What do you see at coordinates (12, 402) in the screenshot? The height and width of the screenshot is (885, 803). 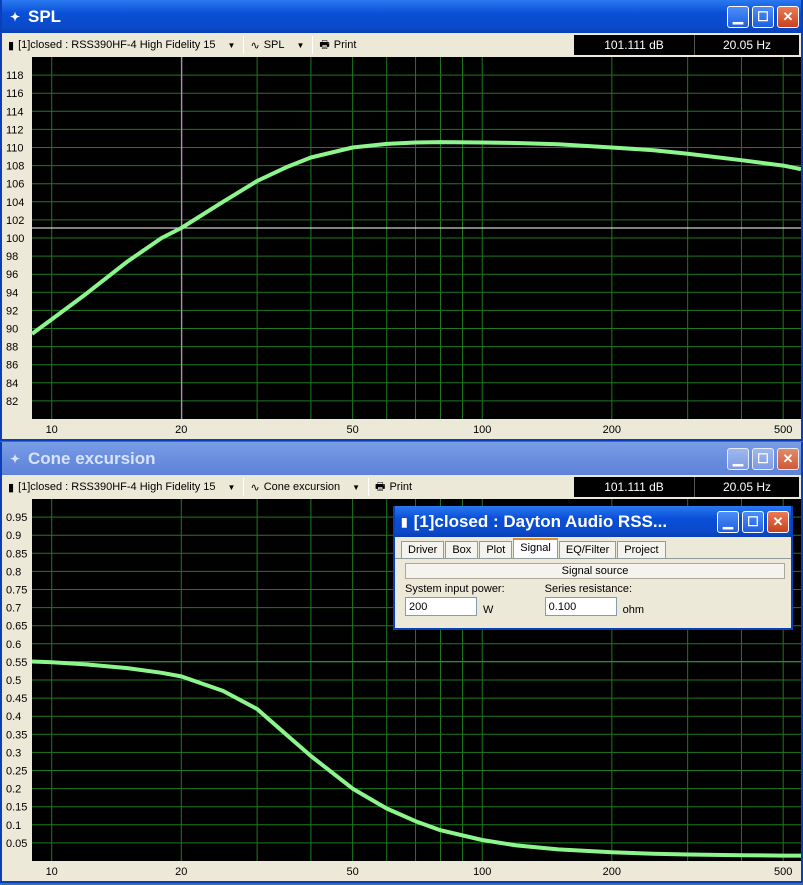 I see `y-tick-label: 82` at bounding box center [12, 402].